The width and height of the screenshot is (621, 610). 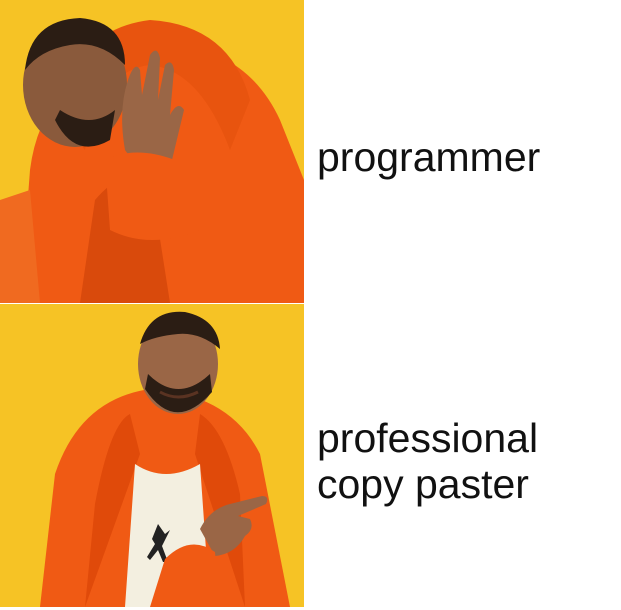 I want to click on top-caption: programmer, so click(x=469, y=157).